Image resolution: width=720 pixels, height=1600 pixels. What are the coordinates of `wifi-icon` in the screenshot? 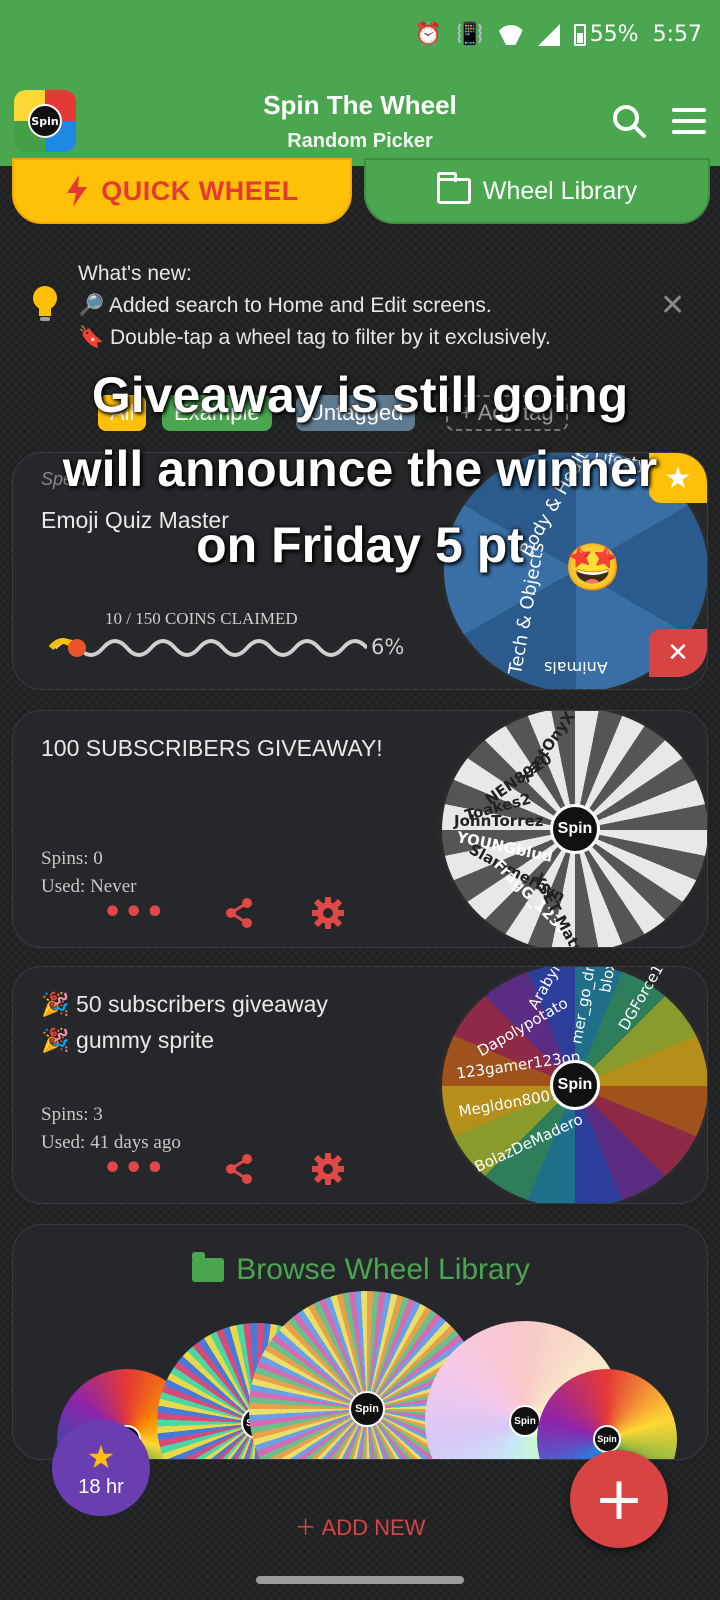 It's located at (511, 35).